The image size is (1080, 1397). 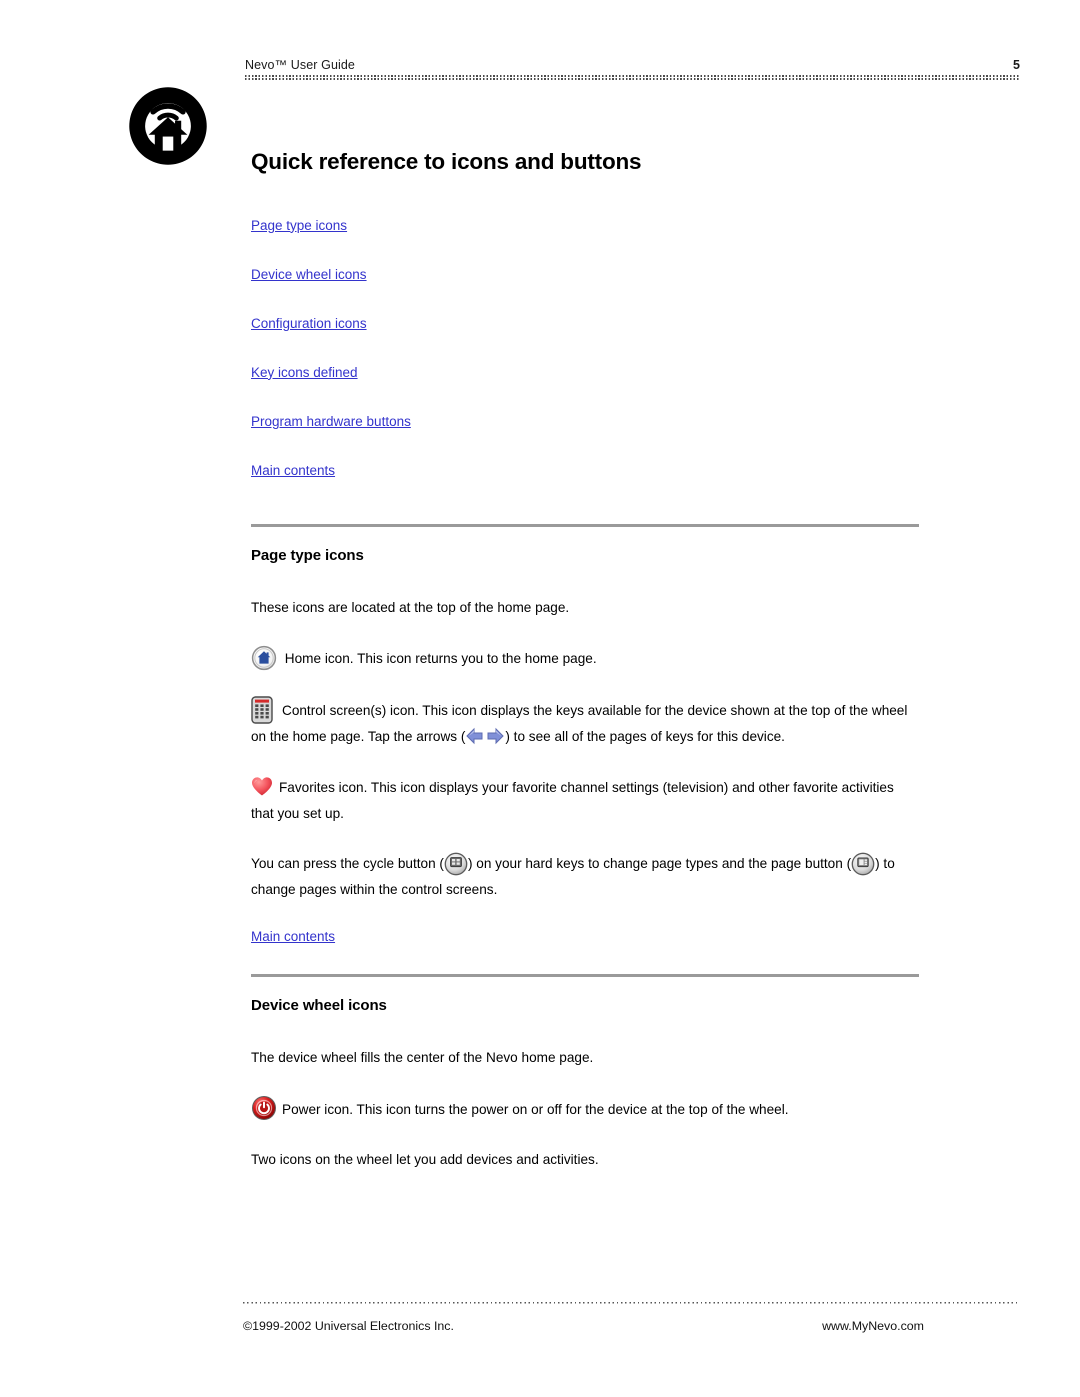 What do you see at coordinates (293, 937) in the screenshot?
I see `main-contents-link: Main contents` at bounding box center [293, 937].